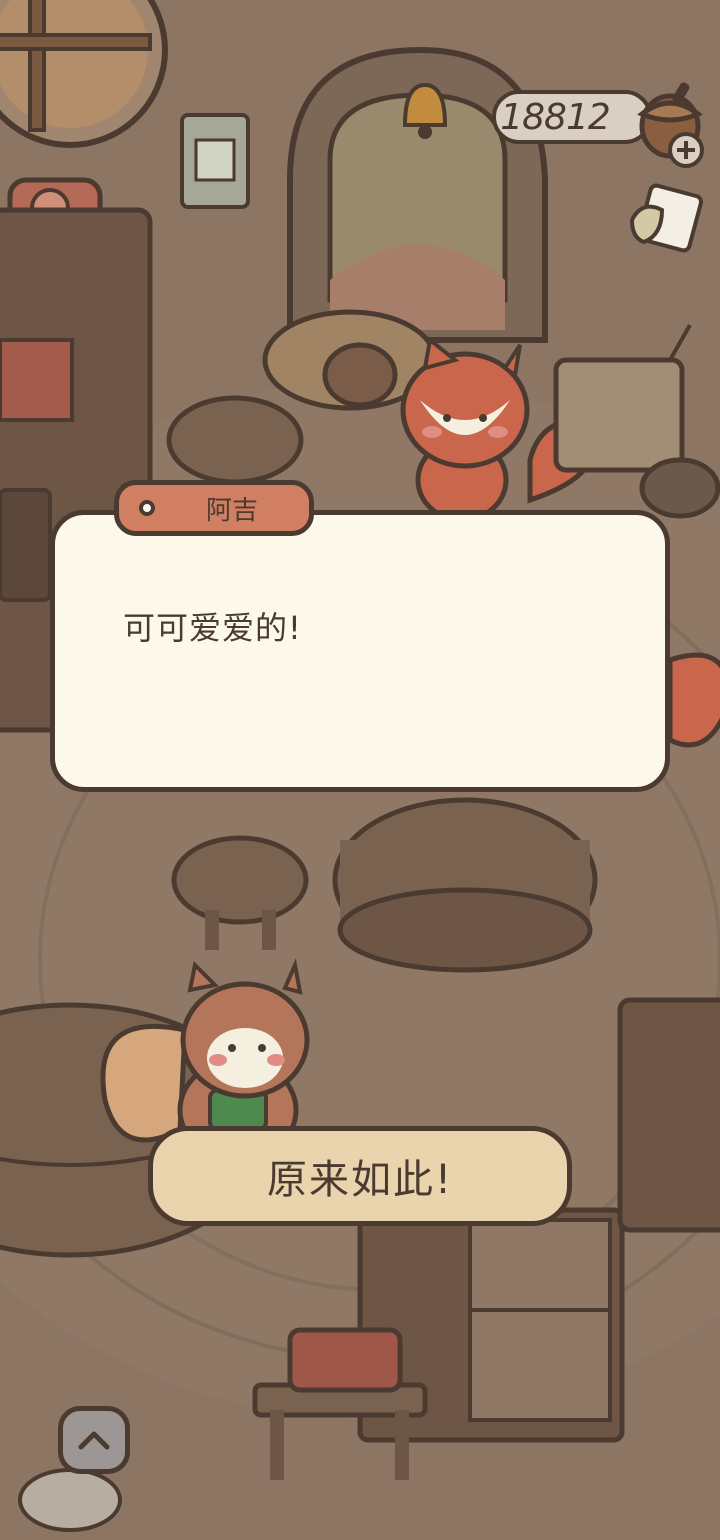 Image resolution: width=720 pixels, height=1540 pixels. I want to click on wall-calendar, so click(215, 161).